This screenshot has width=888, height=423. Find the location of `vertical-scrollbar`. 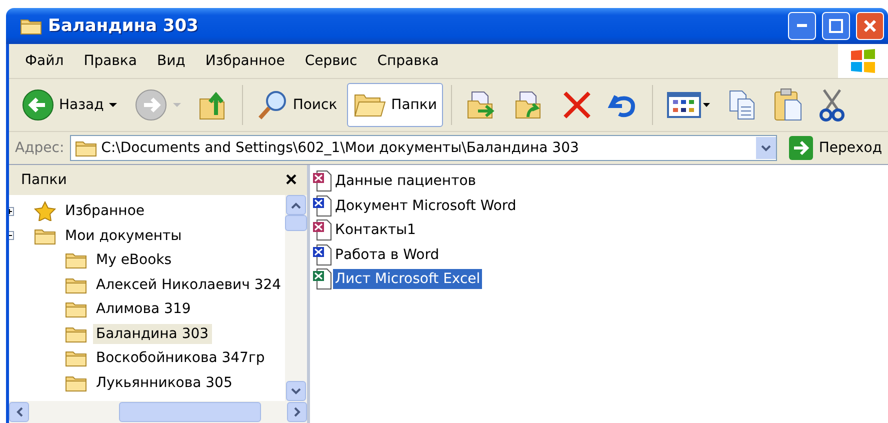

vertical-scrollbar is located at coordinates (296, 298).